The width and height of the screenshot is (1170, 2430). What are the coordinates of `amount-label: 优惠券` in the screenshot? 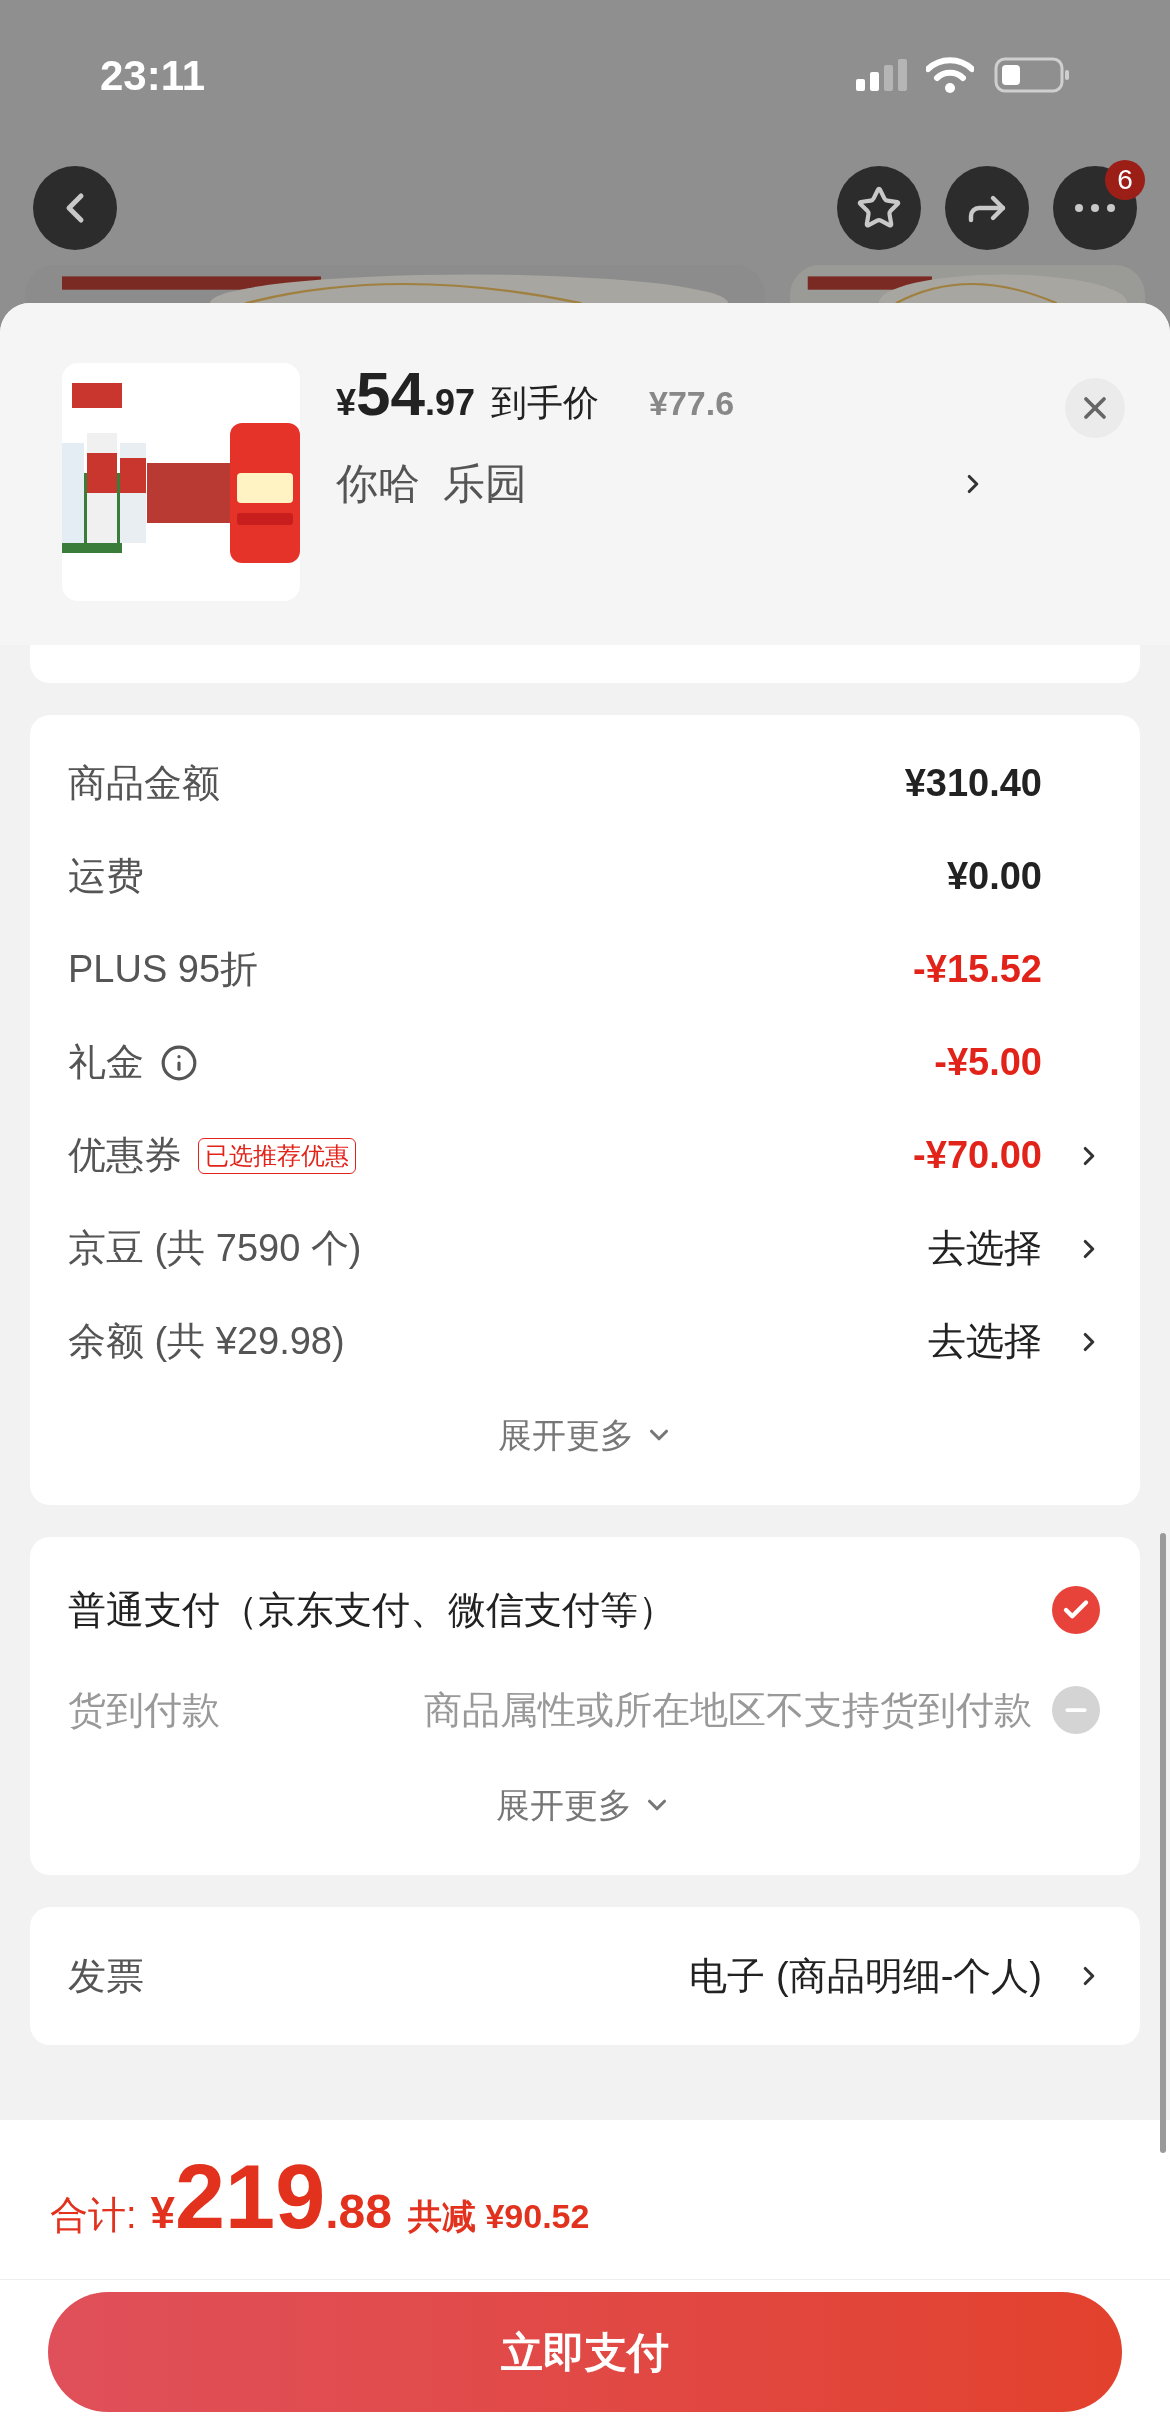 It's located at (125, 1155).